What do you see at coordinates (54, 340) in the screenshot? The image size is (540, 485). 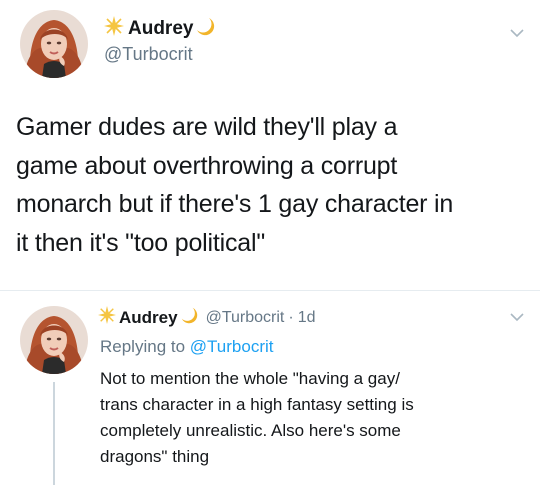 I see `reply-avatar` at bounding box center [54, 340].